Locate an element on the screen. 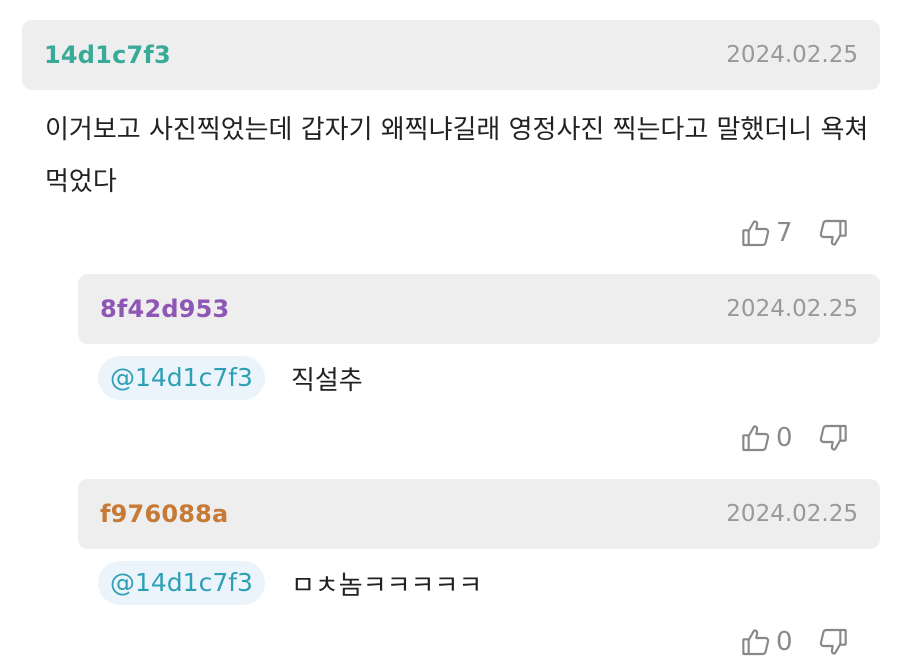 The height and width of the screenshot is (670, 900). reply-body: @14d1c7f3 ㅁㅊ놈ㅋㅋㅋㅋㅋ is located at coordinates (290, 583).